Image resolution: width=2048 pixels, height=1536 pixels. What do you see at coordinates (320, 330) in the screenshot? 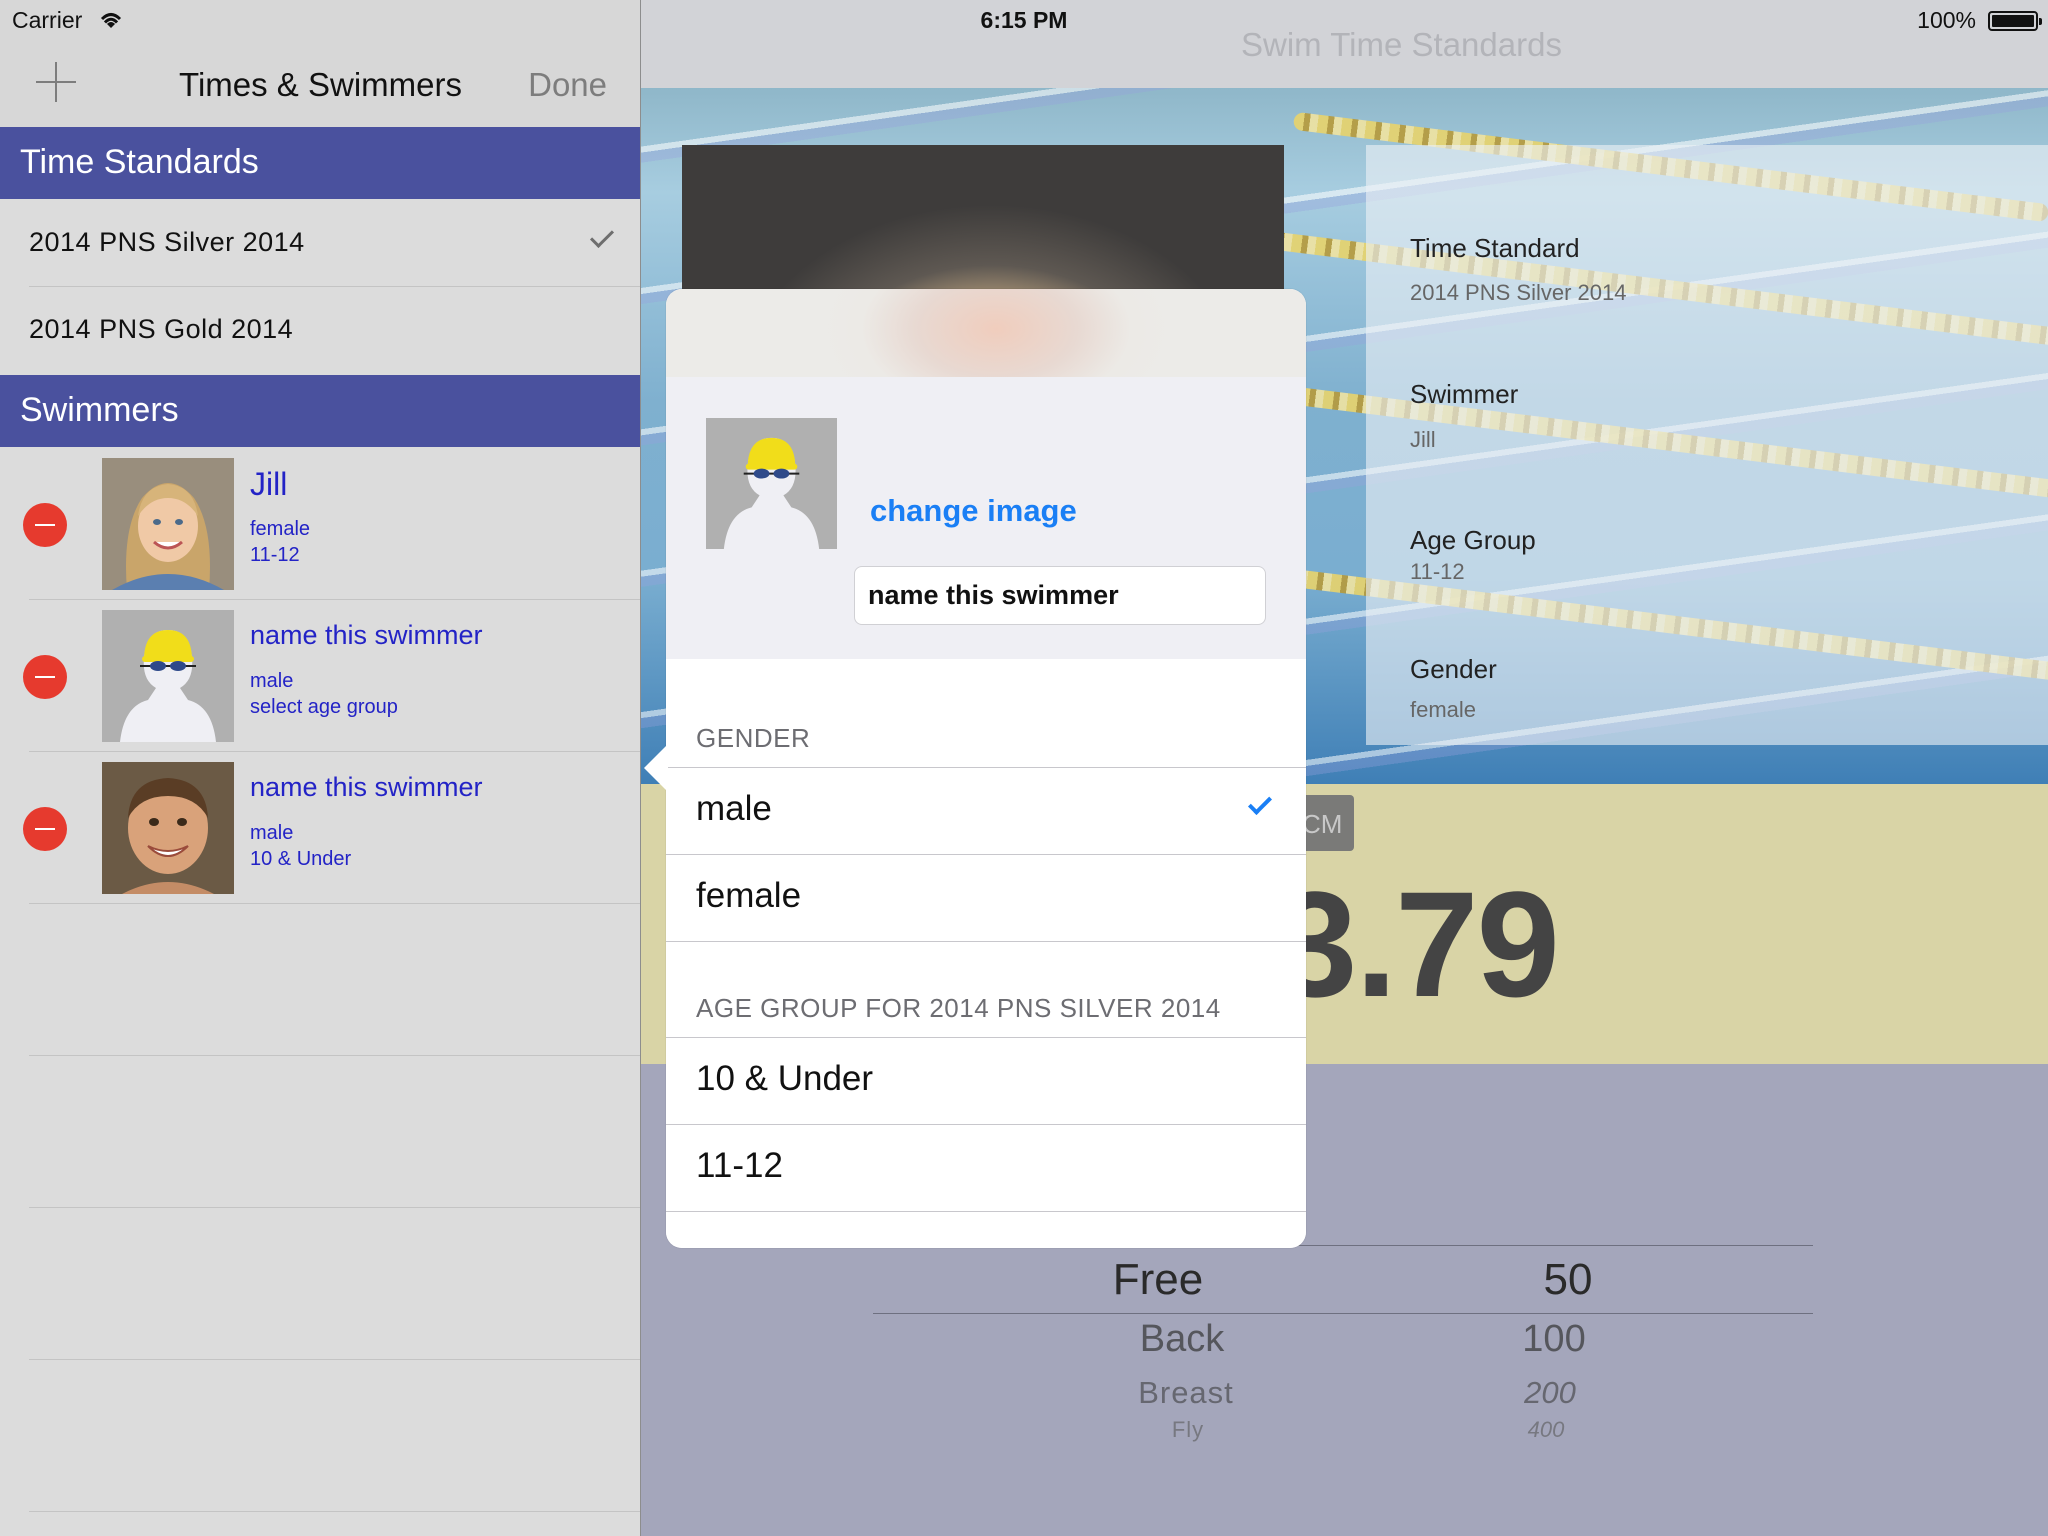
I see `time-standard-row: 2014 PNS Gold 2014` at bounding box center [320, 330].